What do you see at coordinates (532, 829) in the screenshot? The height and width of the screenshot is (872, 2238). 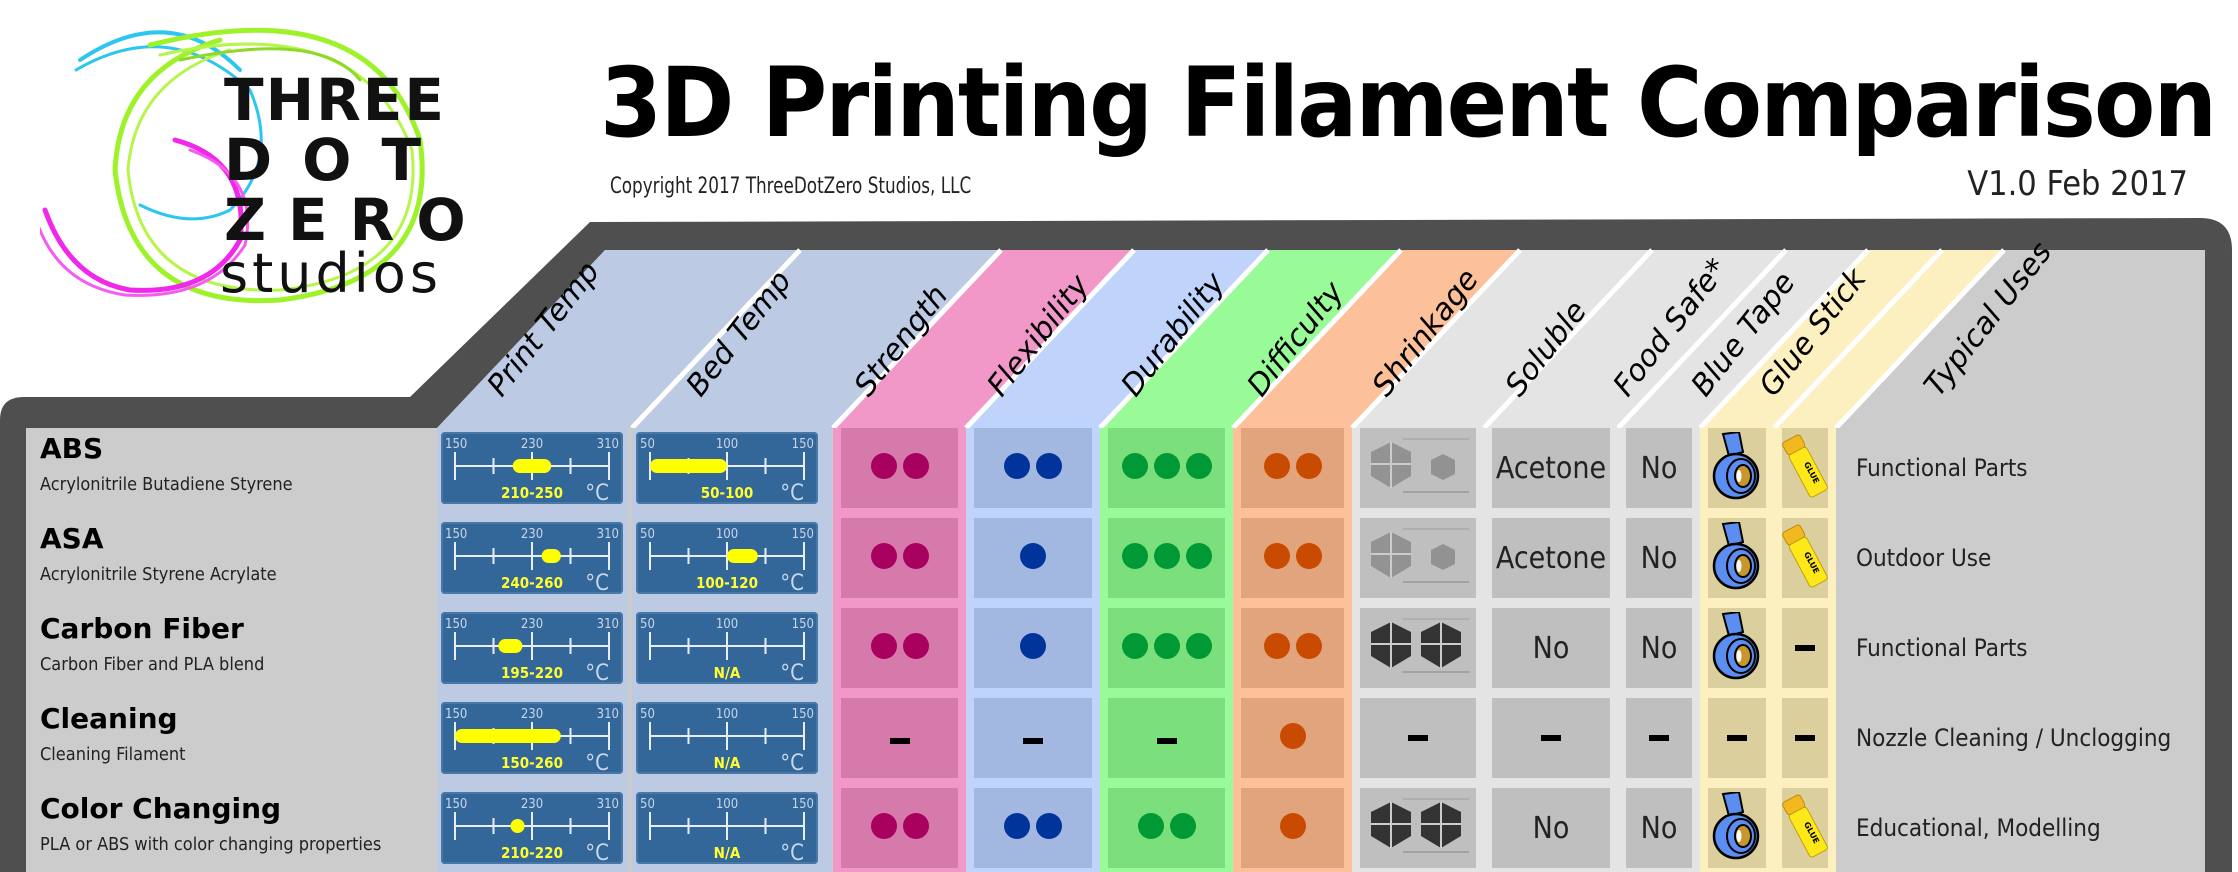 I see `gauge-print_temp: 150 230 310 210-220 °C` at bounding box center [532, 829].